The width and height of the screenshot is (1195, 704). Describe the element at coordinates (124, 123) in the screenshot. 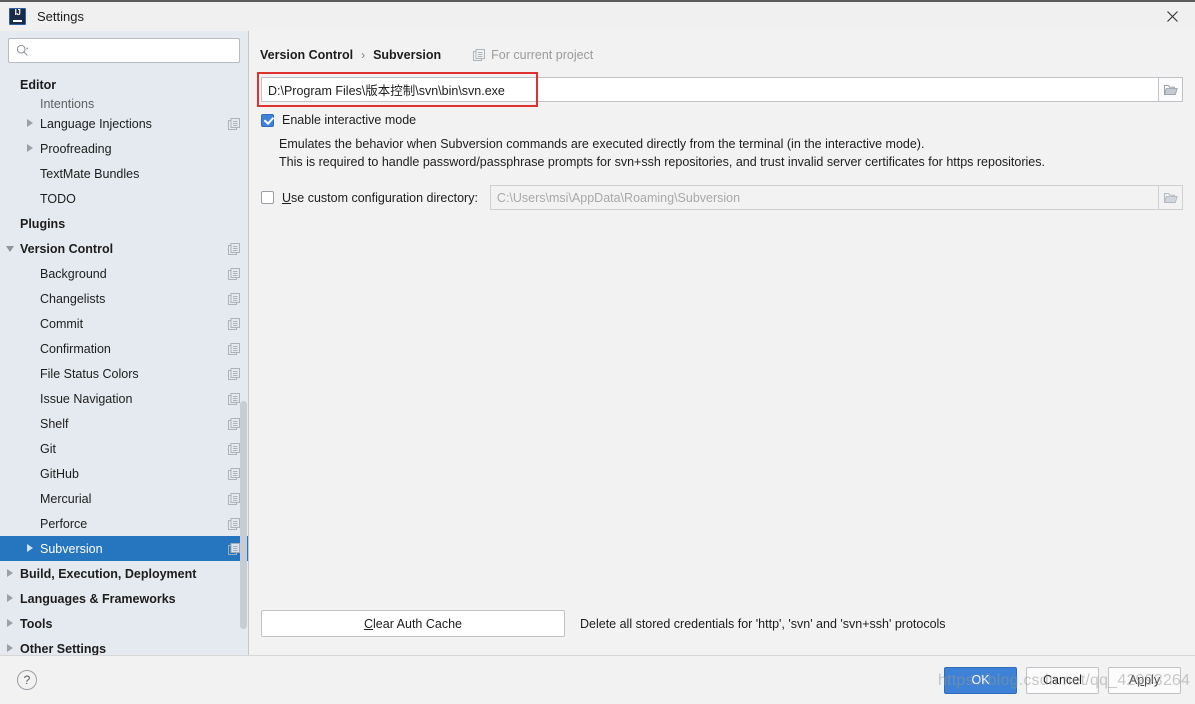

I see `sidebar-item-language-injections: Language Injections` at that location.